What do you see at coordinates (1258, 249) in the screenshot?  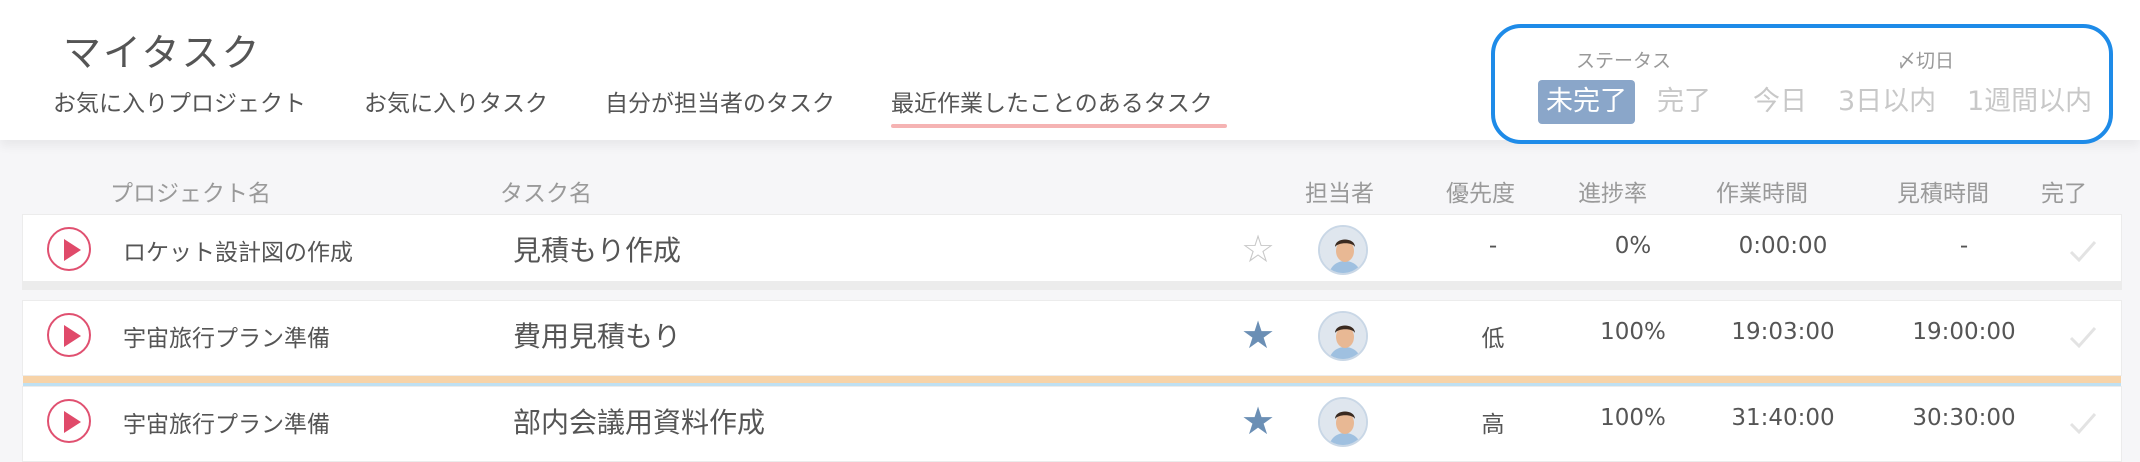 I see `star-outline-icon: ☆` at bounding box center [1258, 249].